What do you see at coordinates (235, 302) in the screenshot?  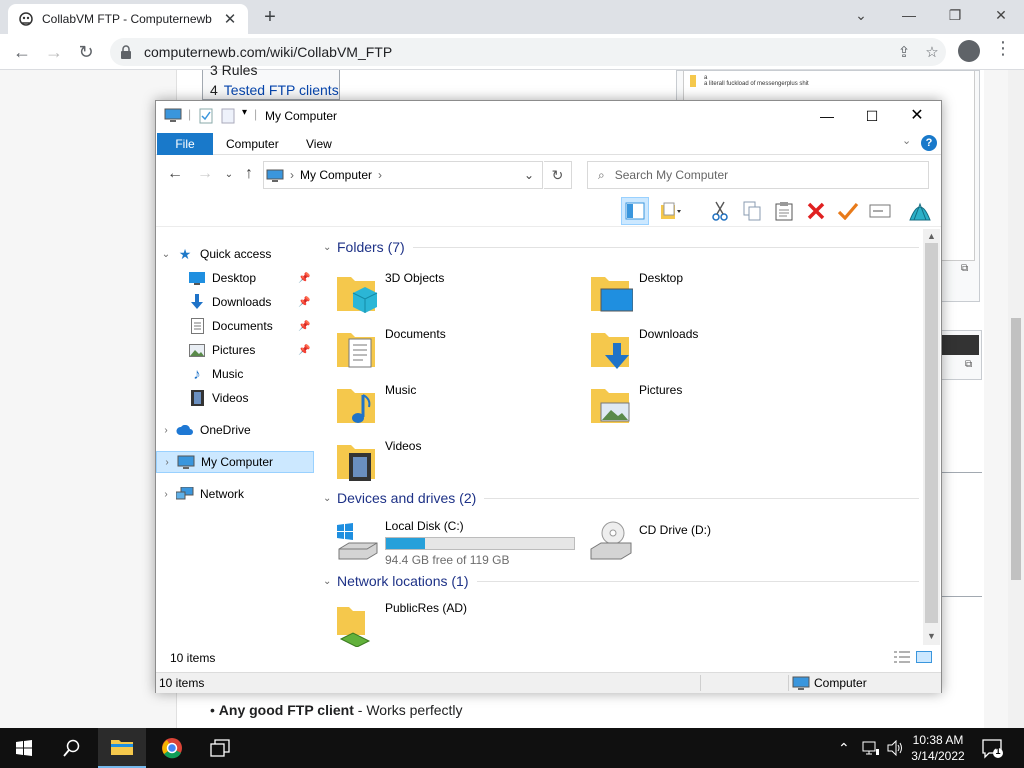 I see `nav-item-downloads: Downloads 📌` at bounding box center [235, 302].